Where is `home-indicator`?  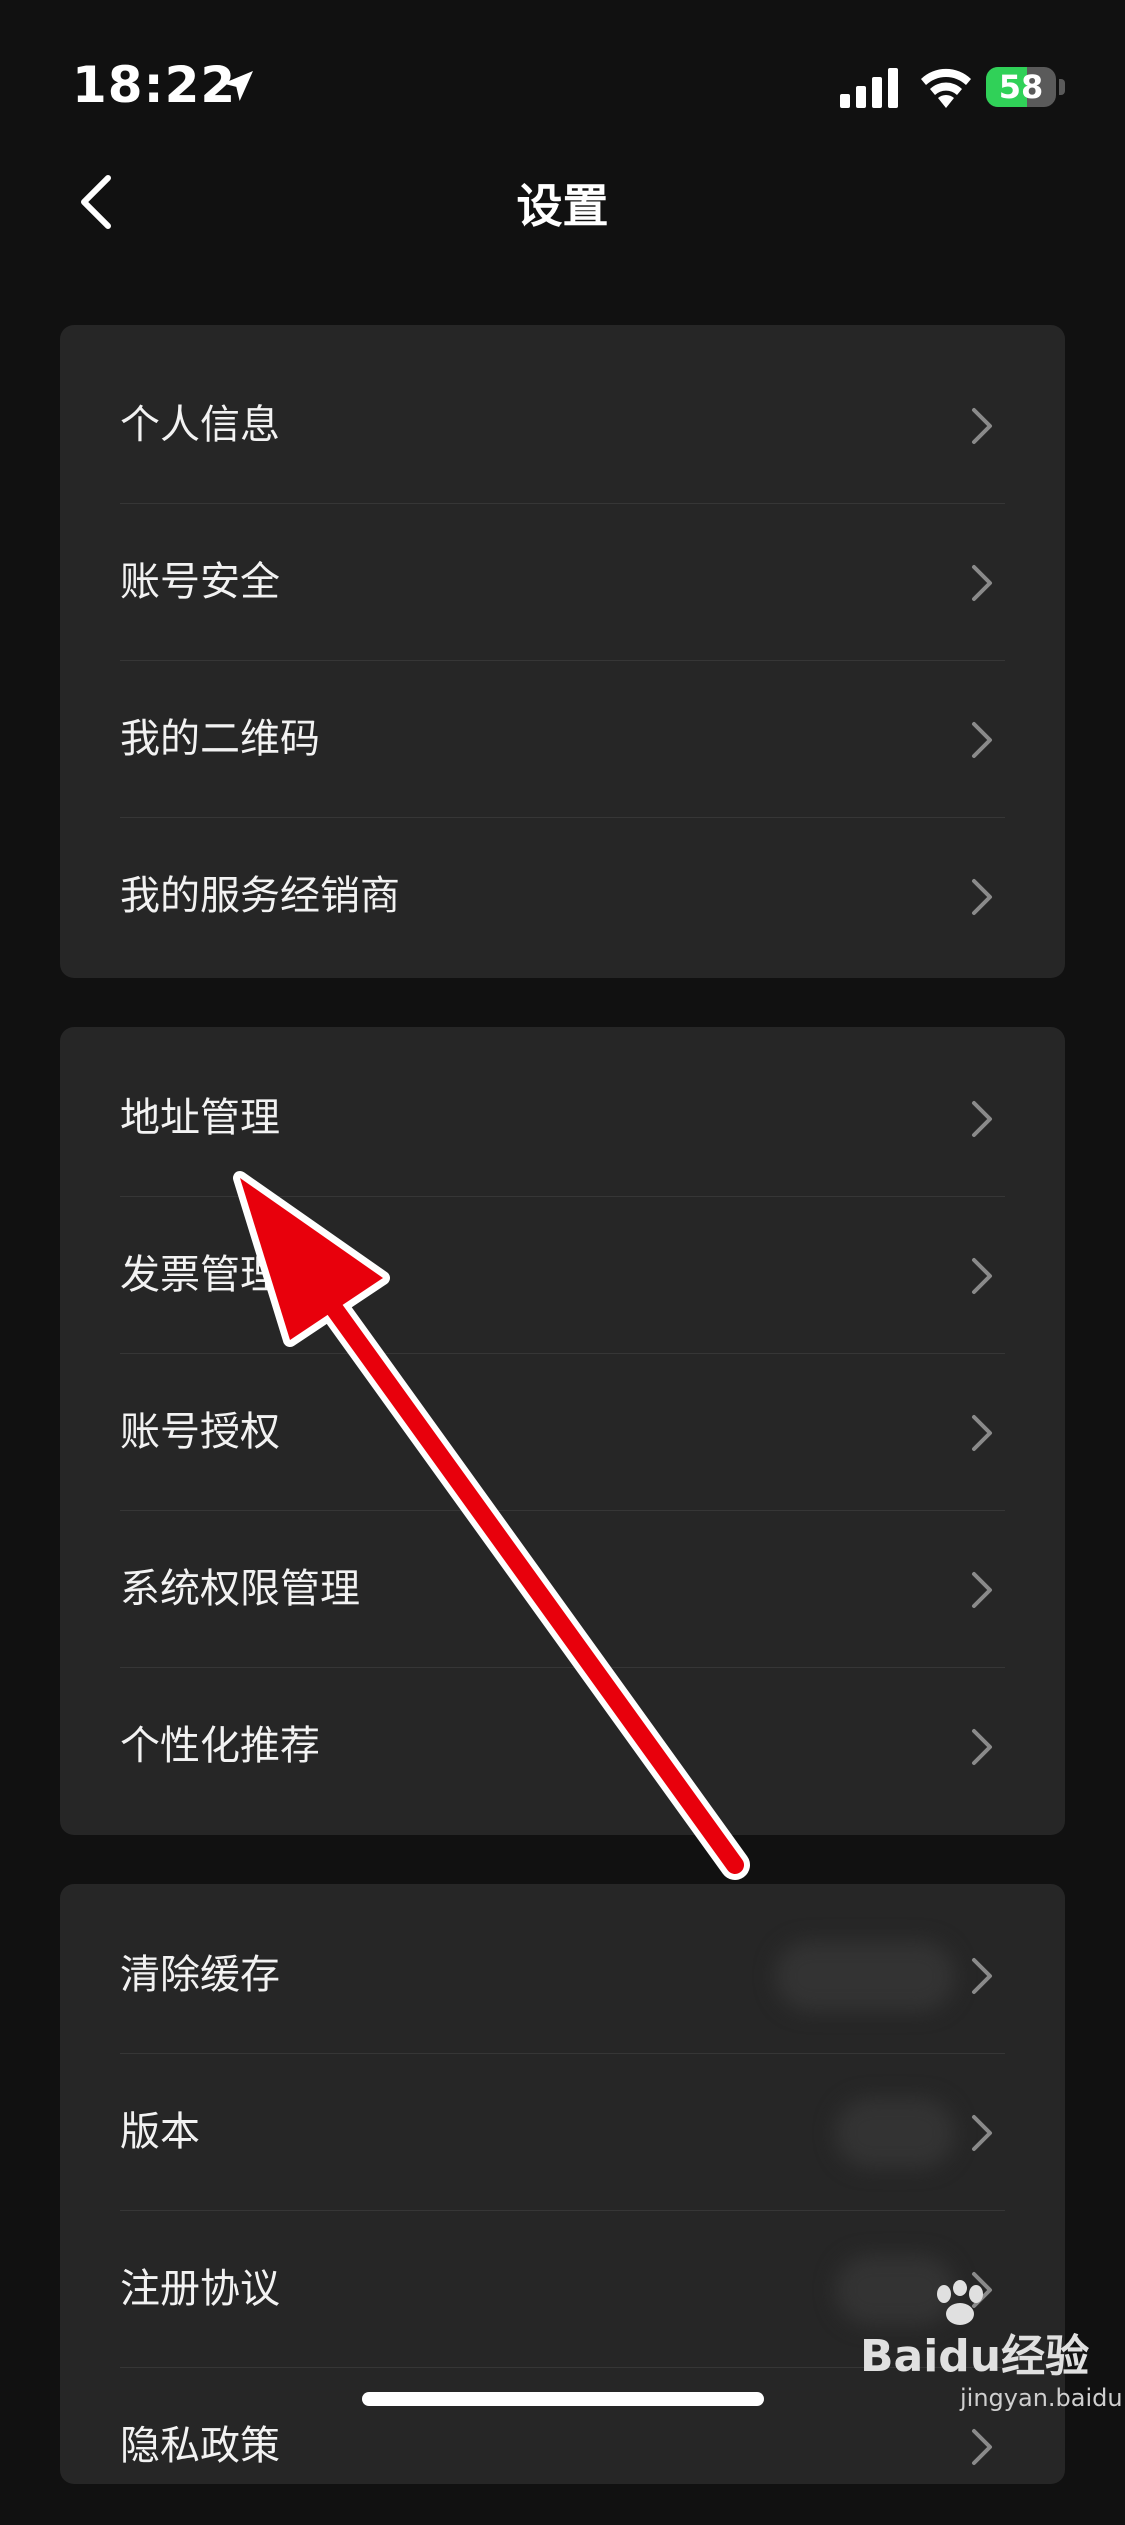 home-indicator is located at coordinates (563, 2399).